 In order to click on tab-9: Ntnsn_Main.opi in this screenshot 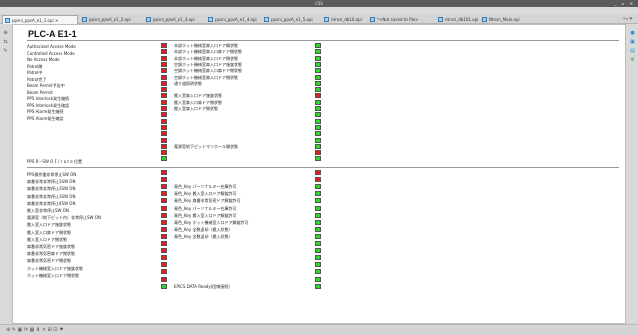, I will do `click(505, 19)`.